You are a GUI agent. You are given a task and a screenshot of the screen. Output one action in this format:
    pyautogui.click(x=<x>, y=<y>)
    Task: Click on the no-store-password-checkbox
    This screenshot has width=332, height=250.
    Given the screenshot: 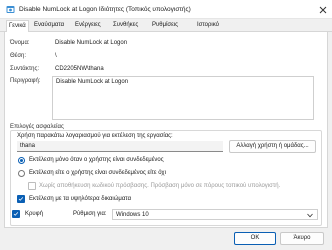 What is the action you would take?
    pyautogui.click(x=32, y=186)
    